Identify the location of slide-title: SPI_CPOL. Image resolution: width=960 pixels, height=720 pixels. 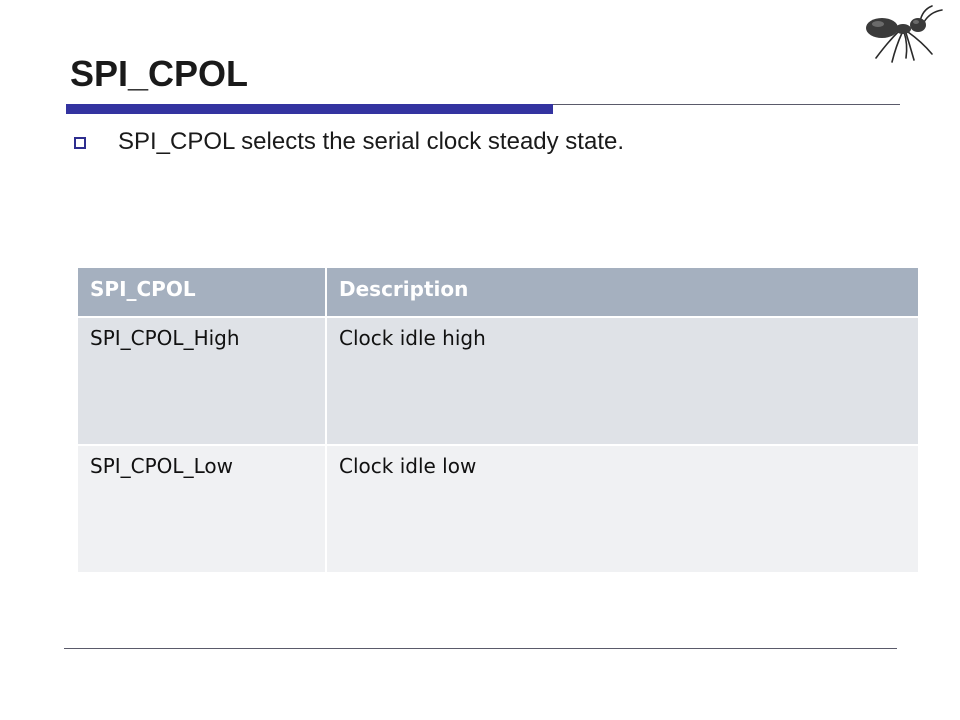
(159, 73).